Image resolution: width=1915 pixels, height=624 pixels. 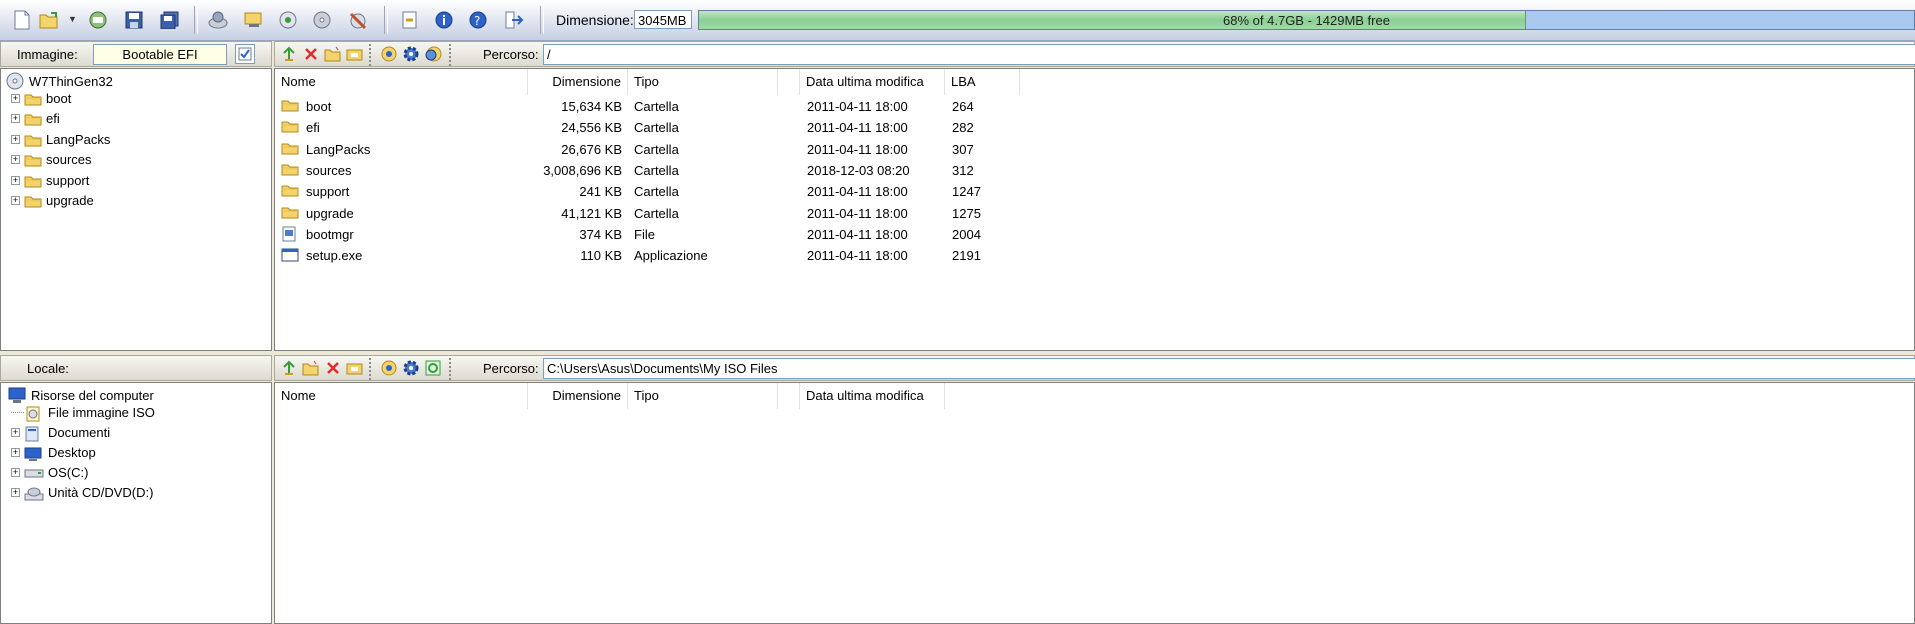 What do you see at coordinates (49, 473) in the screenshot?
I see `tree-item-drive: + OS(C:)` at bounding box center [49, 473].